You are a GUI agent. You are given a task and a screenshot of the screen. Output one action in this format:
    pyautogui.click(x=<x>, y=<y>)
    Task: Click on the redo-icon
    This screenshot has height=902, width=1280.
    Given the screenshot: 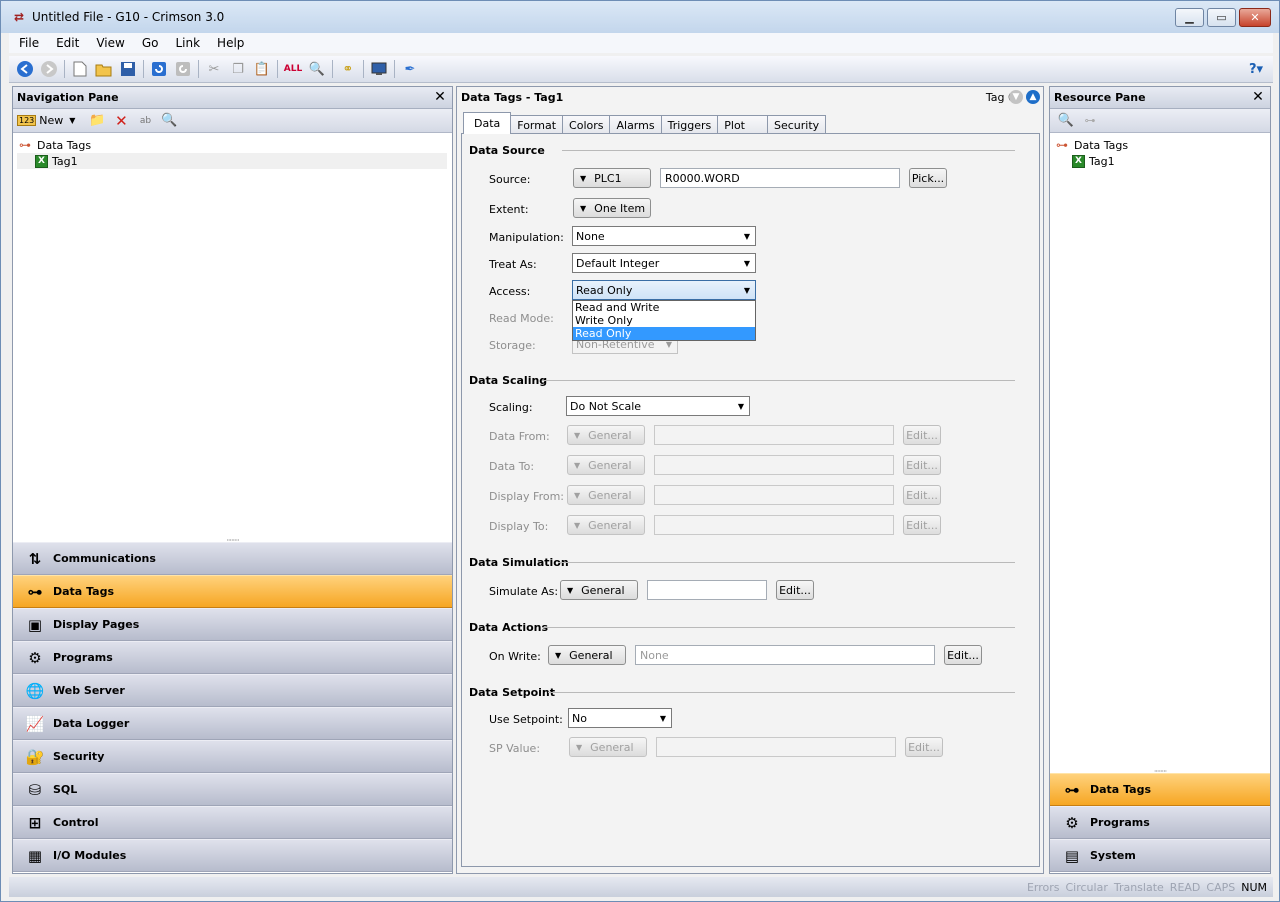 What is the action you would take?
    pyautogui.click(x=183, y=69)
    